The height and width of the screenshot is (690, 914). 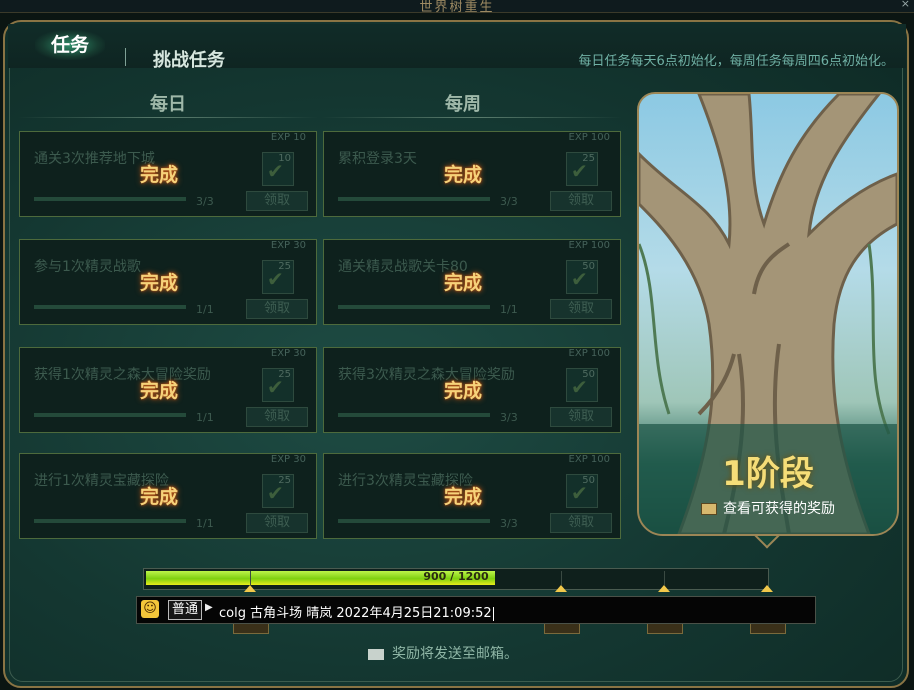 I want to click on quest-name: 获得1次精灵之森大冒险奖励, so click(x=122, y=375).